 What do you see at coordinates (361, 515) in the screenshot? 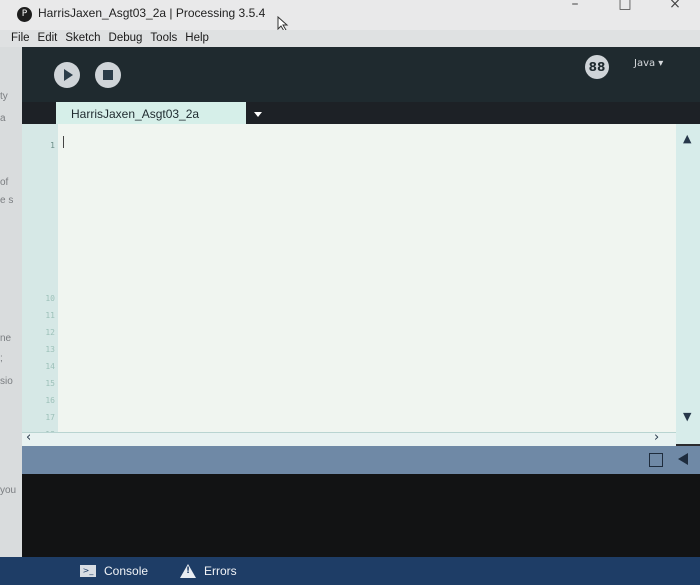
I see `console-output` at bounding box center [361, 515].